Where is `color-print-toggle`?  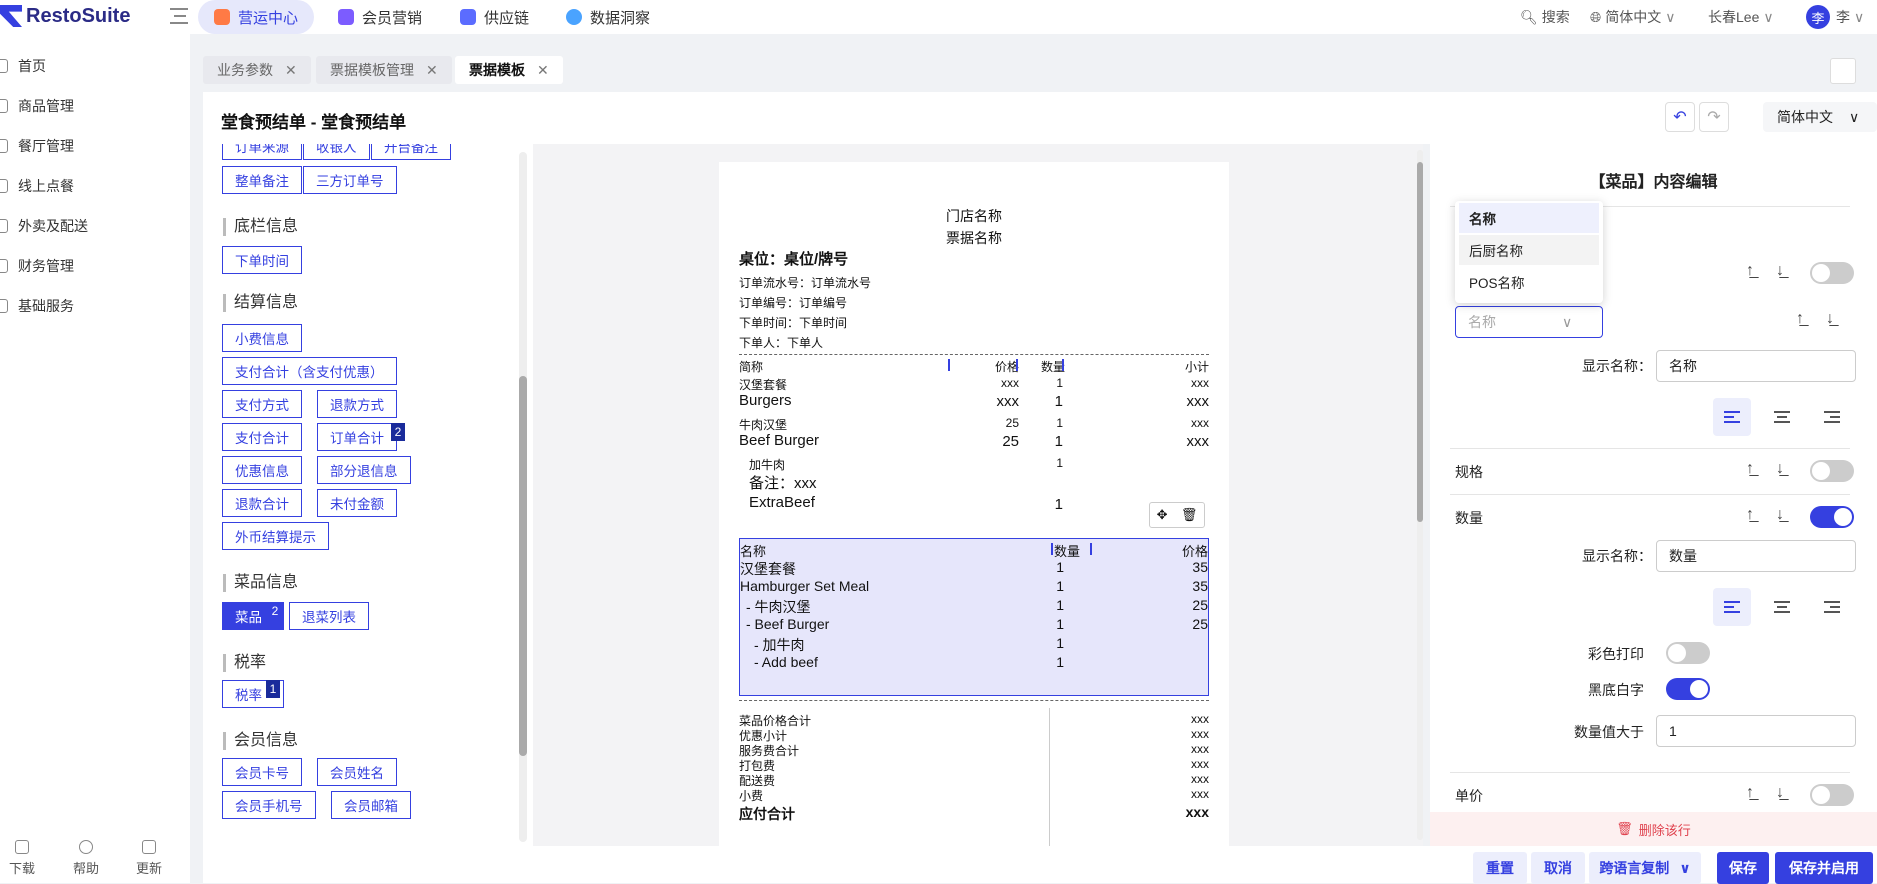
color-print-toggle is located at coordinates (1688, 653).